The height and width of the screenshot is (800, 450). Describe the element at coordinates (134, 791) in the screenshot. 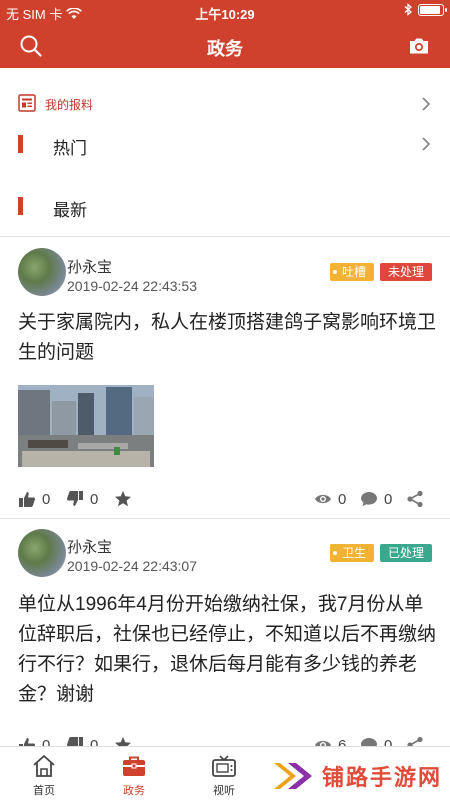

I see `tab-government-label: 政务` at that location.